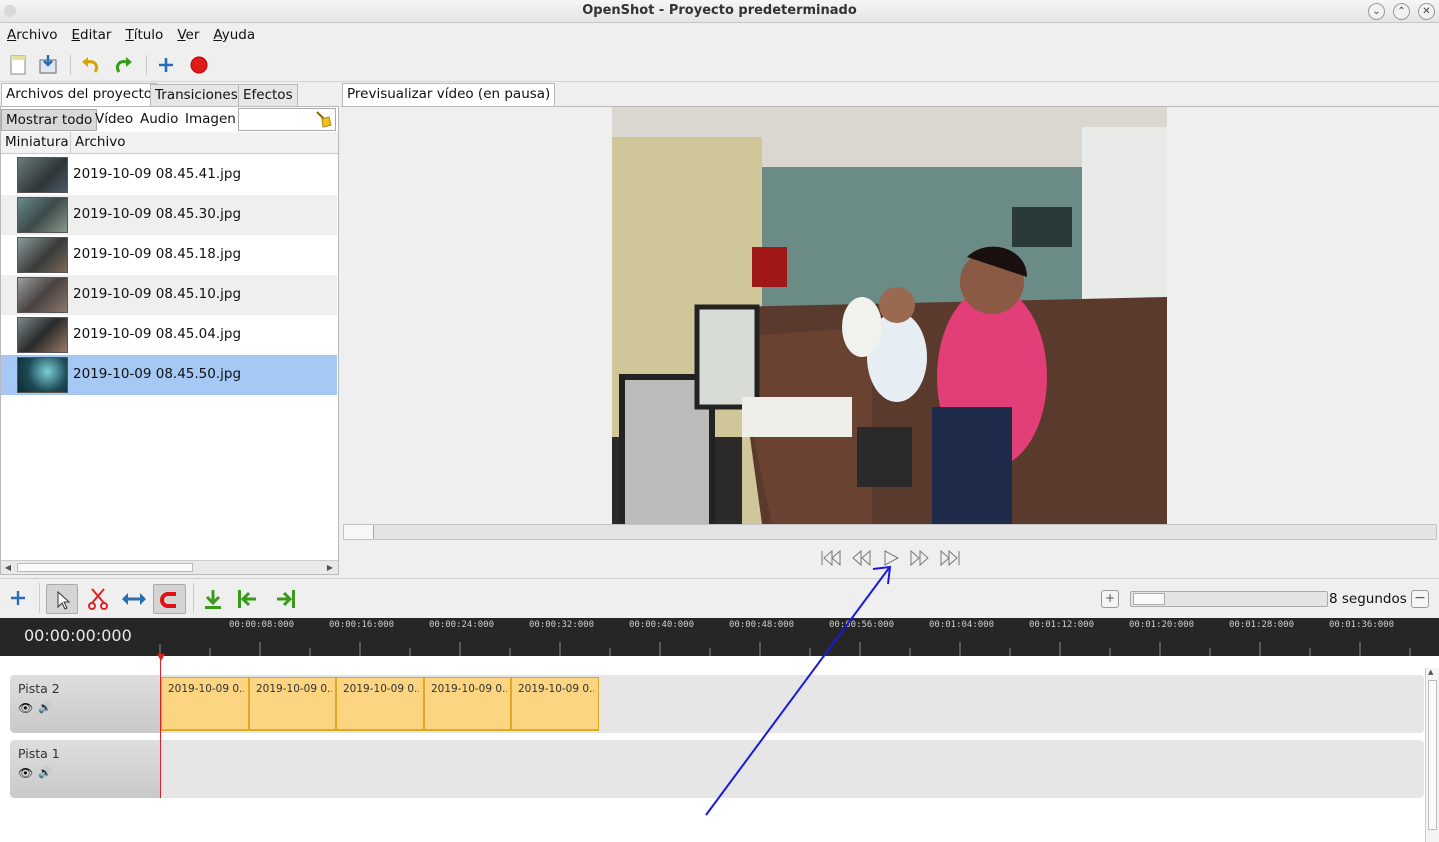  Describe the element at coordinates (188, 35) in the screenshot. I see `menu-ver: Ver` at that location.